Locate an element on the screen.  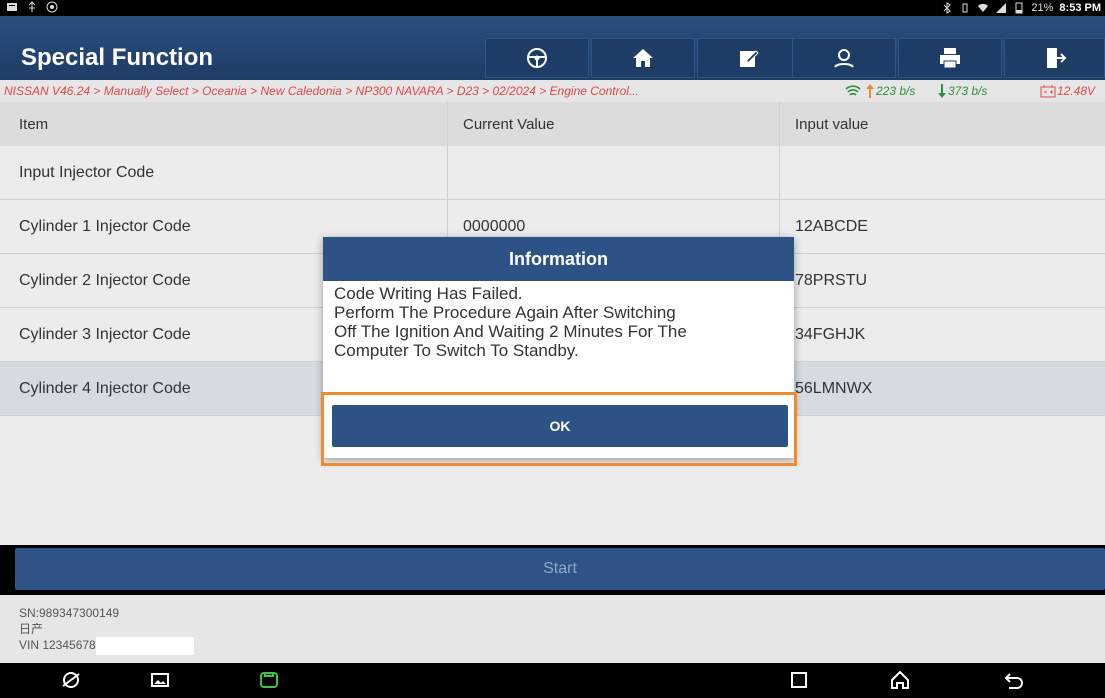
dialog-message-line: Code Writing Has Failed. is located at coordinates (428, 293).